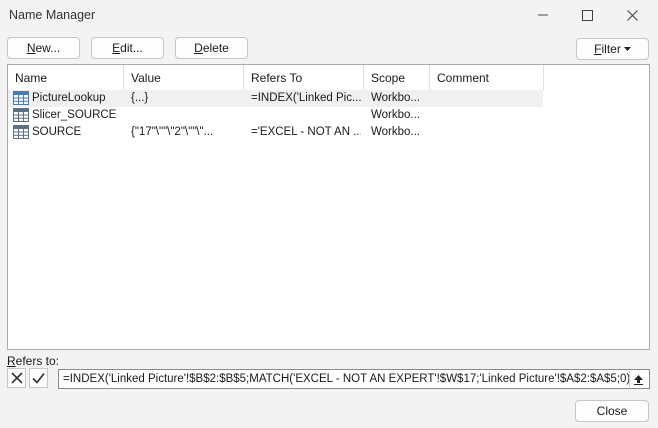  I want to click on close-window-button, so click(632, 15).